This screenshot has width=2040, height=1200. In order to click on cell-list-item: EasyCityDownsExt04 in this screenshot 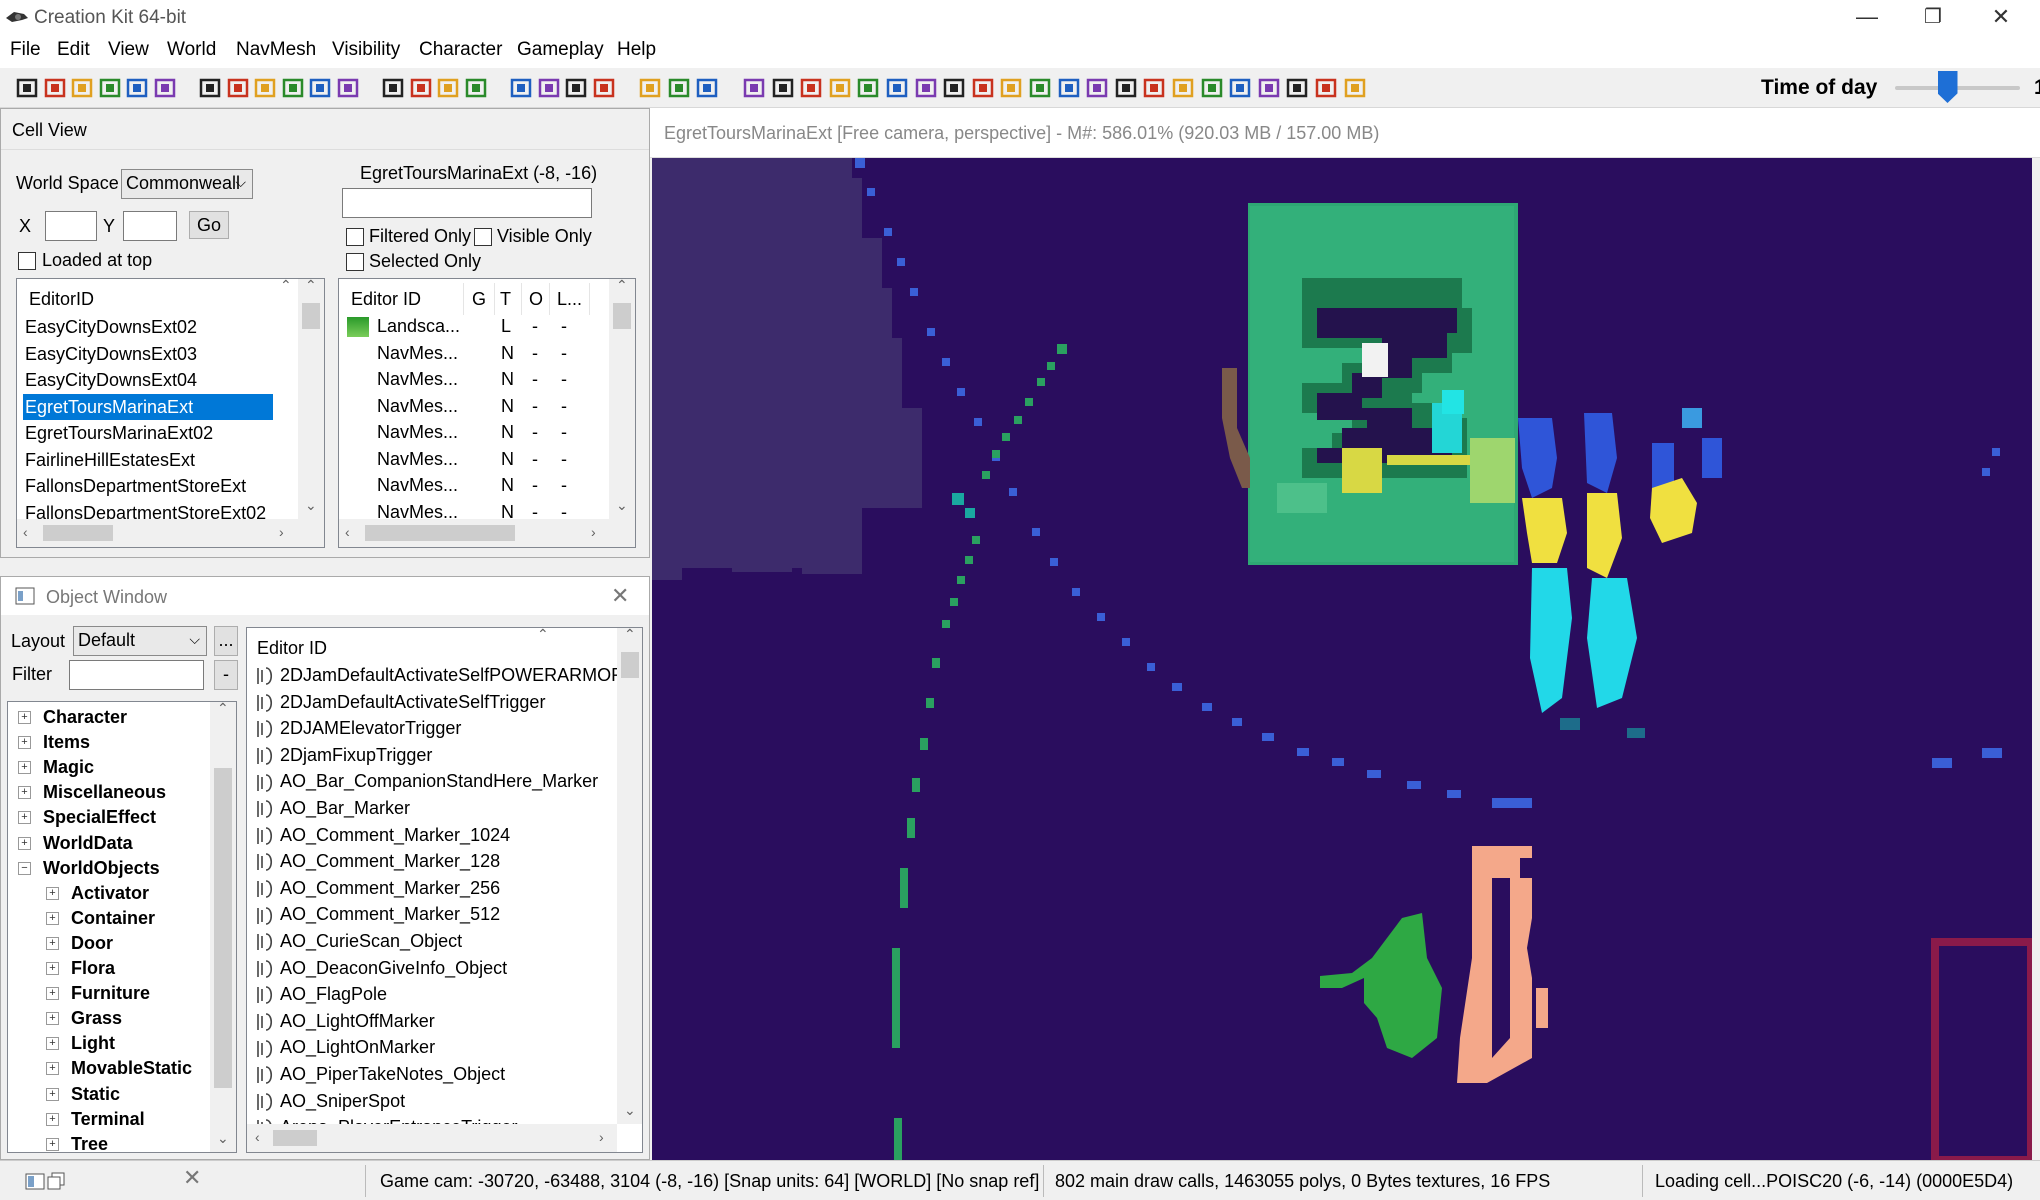, I will do `click(111, 380)`.